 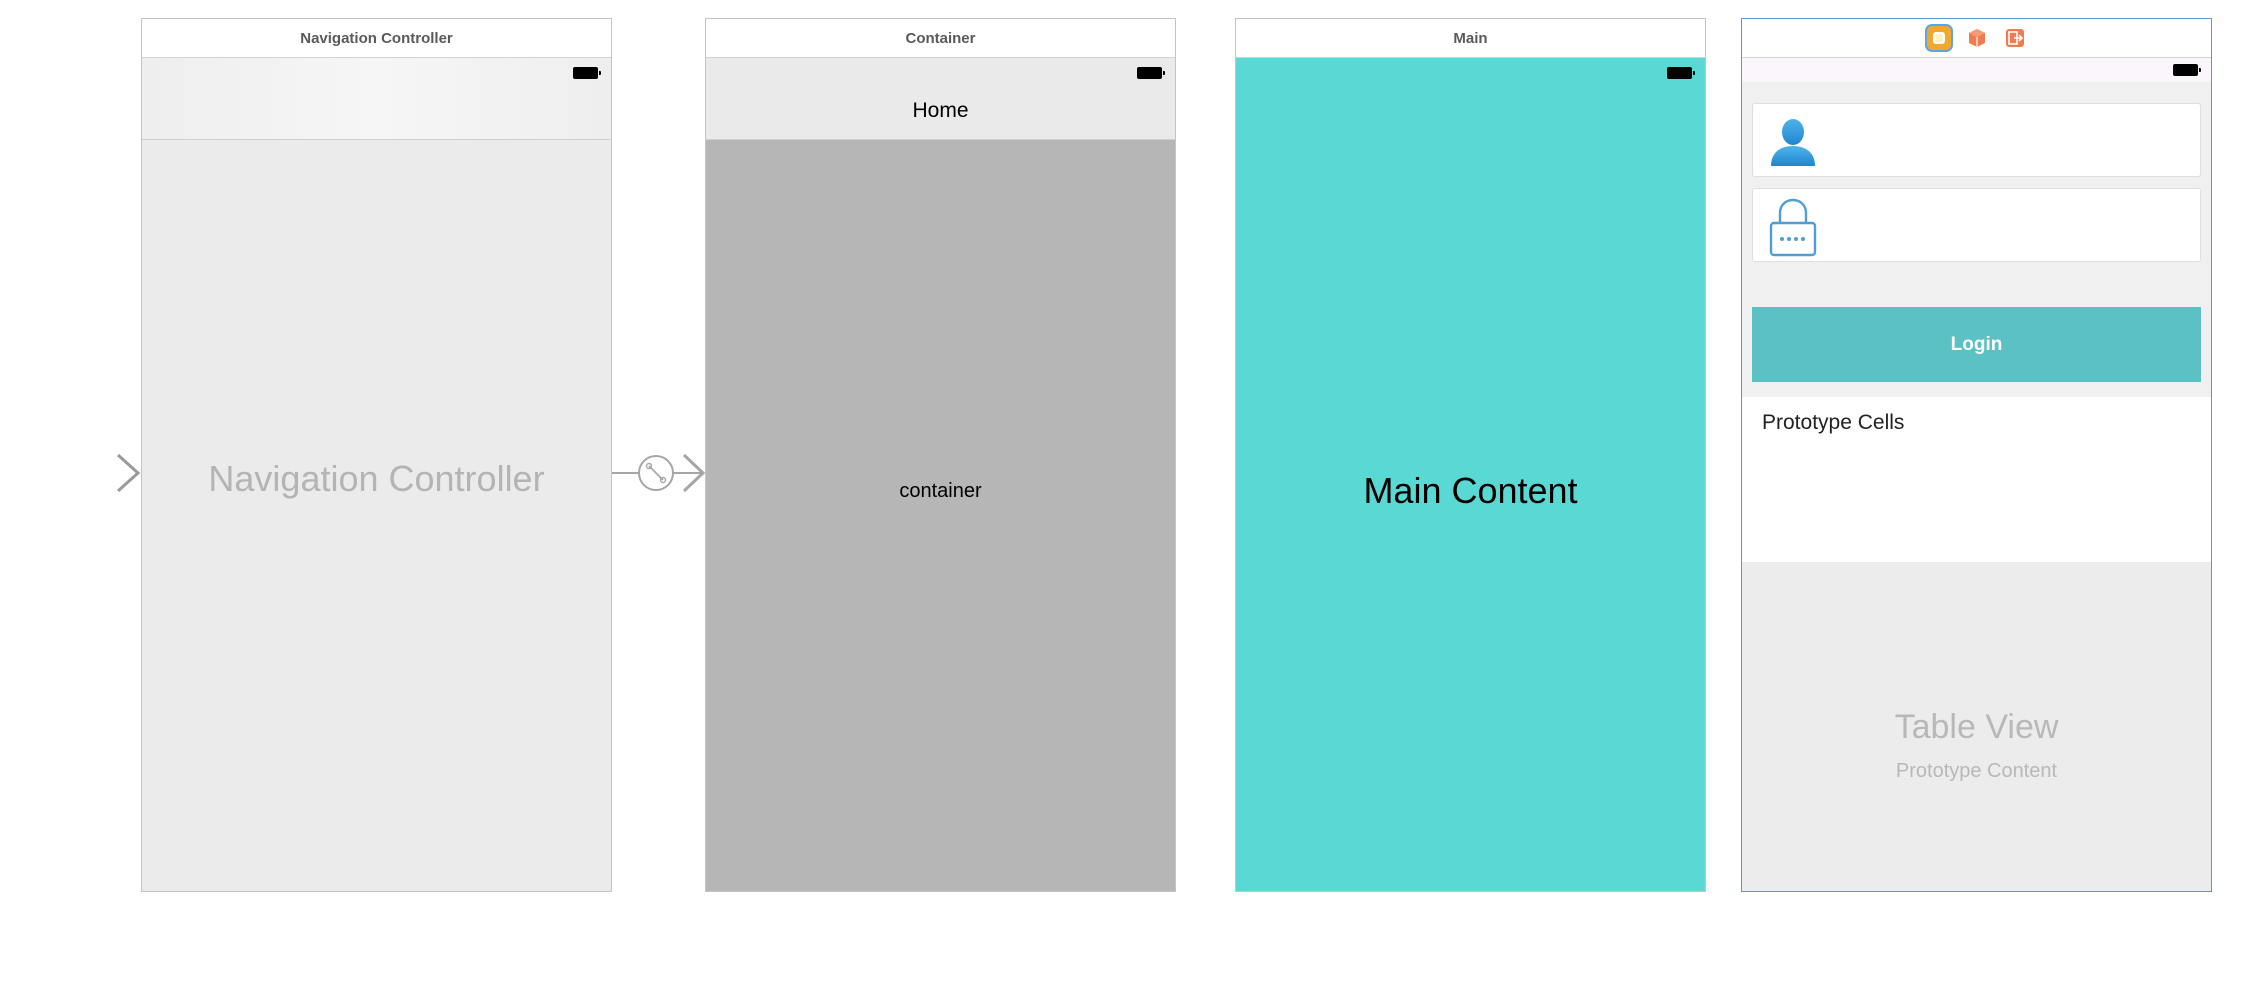 I want to click on status-bar, so click(x=1976, y=70).